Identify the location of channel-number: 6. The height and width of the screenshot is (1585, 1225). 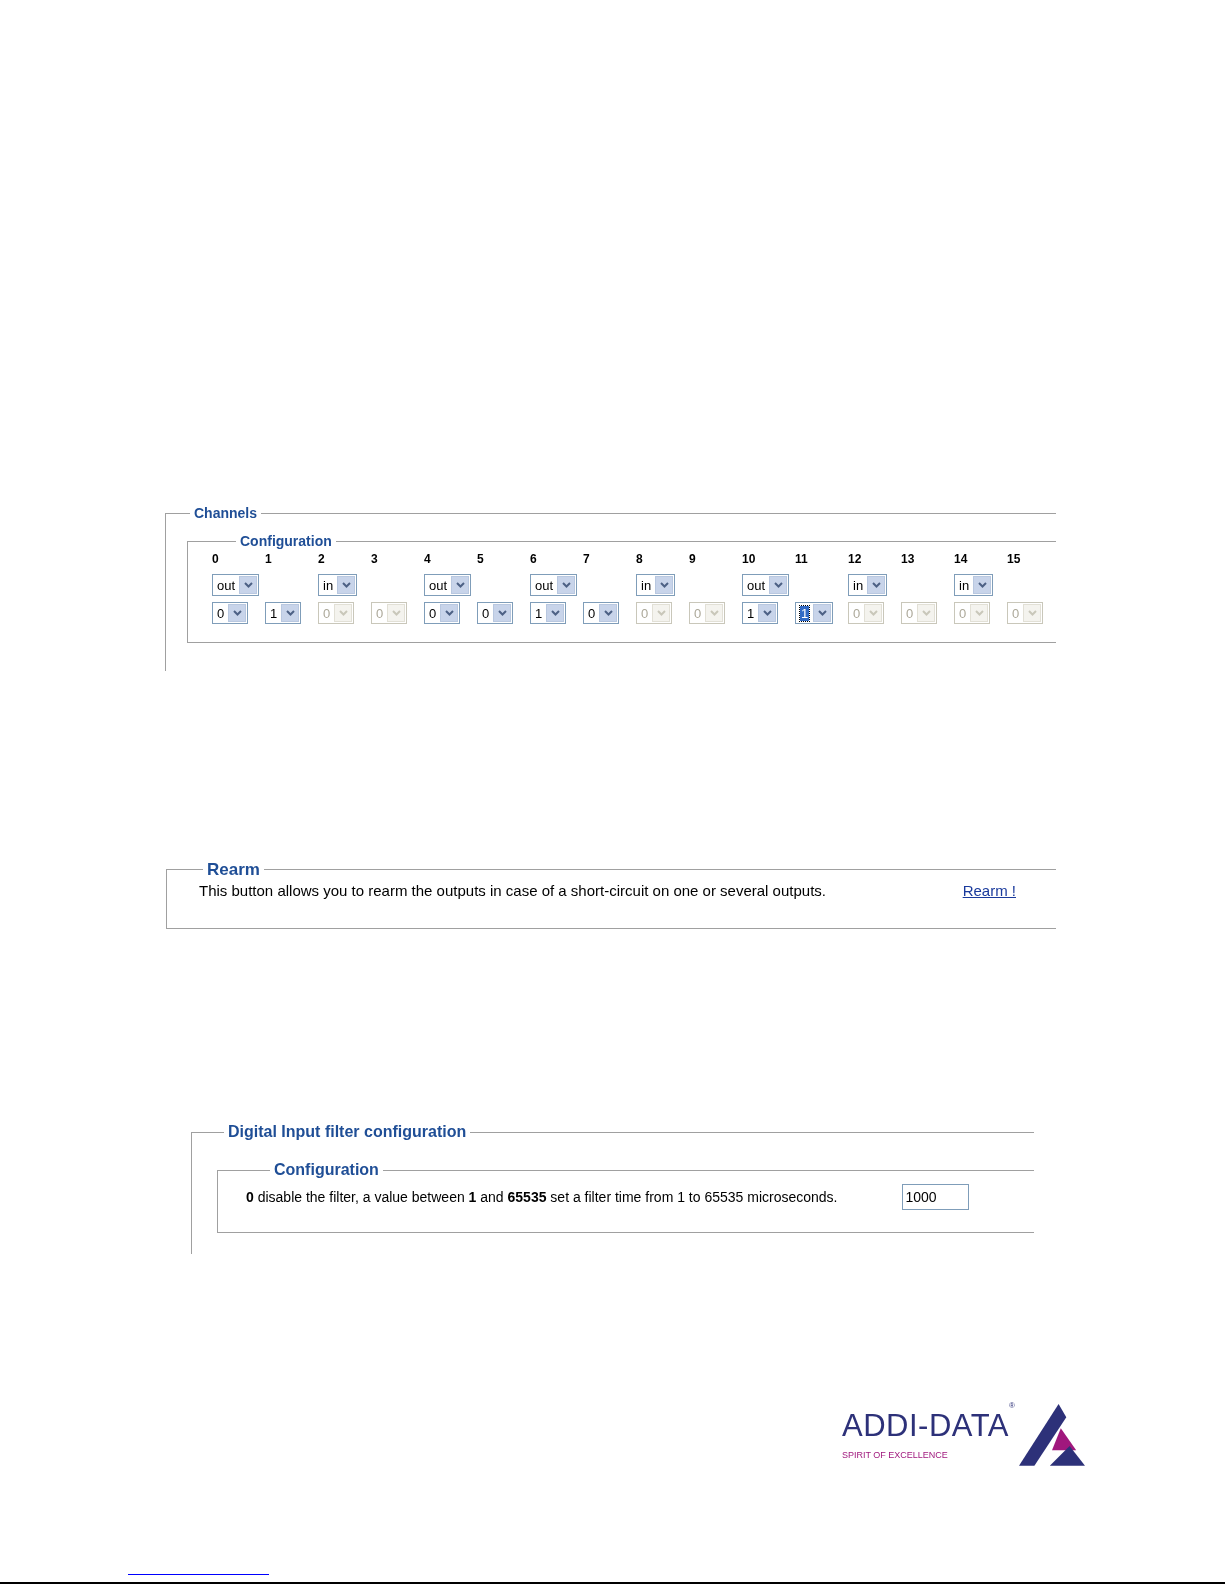
(534, 559).